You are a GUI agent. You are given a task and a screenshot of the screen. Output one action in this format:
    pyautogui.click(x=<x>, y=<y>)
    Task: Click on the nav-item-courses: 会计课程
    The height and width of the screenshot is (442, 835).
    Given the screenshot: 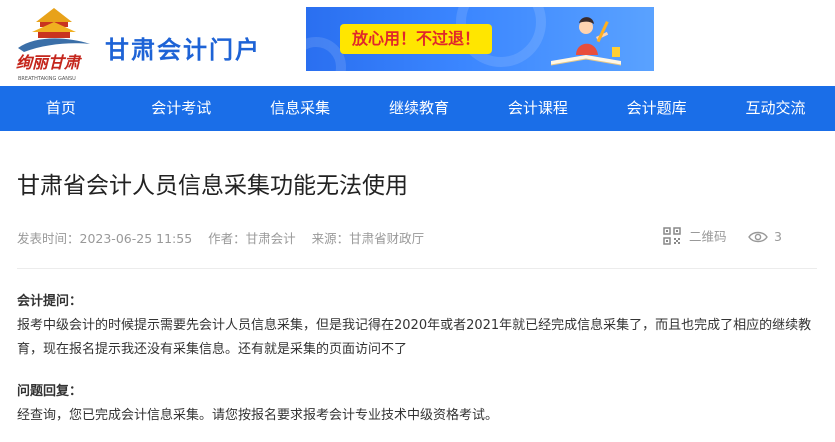 What is the action you would take?
    pyautogui.click(x=537, y=108)
    